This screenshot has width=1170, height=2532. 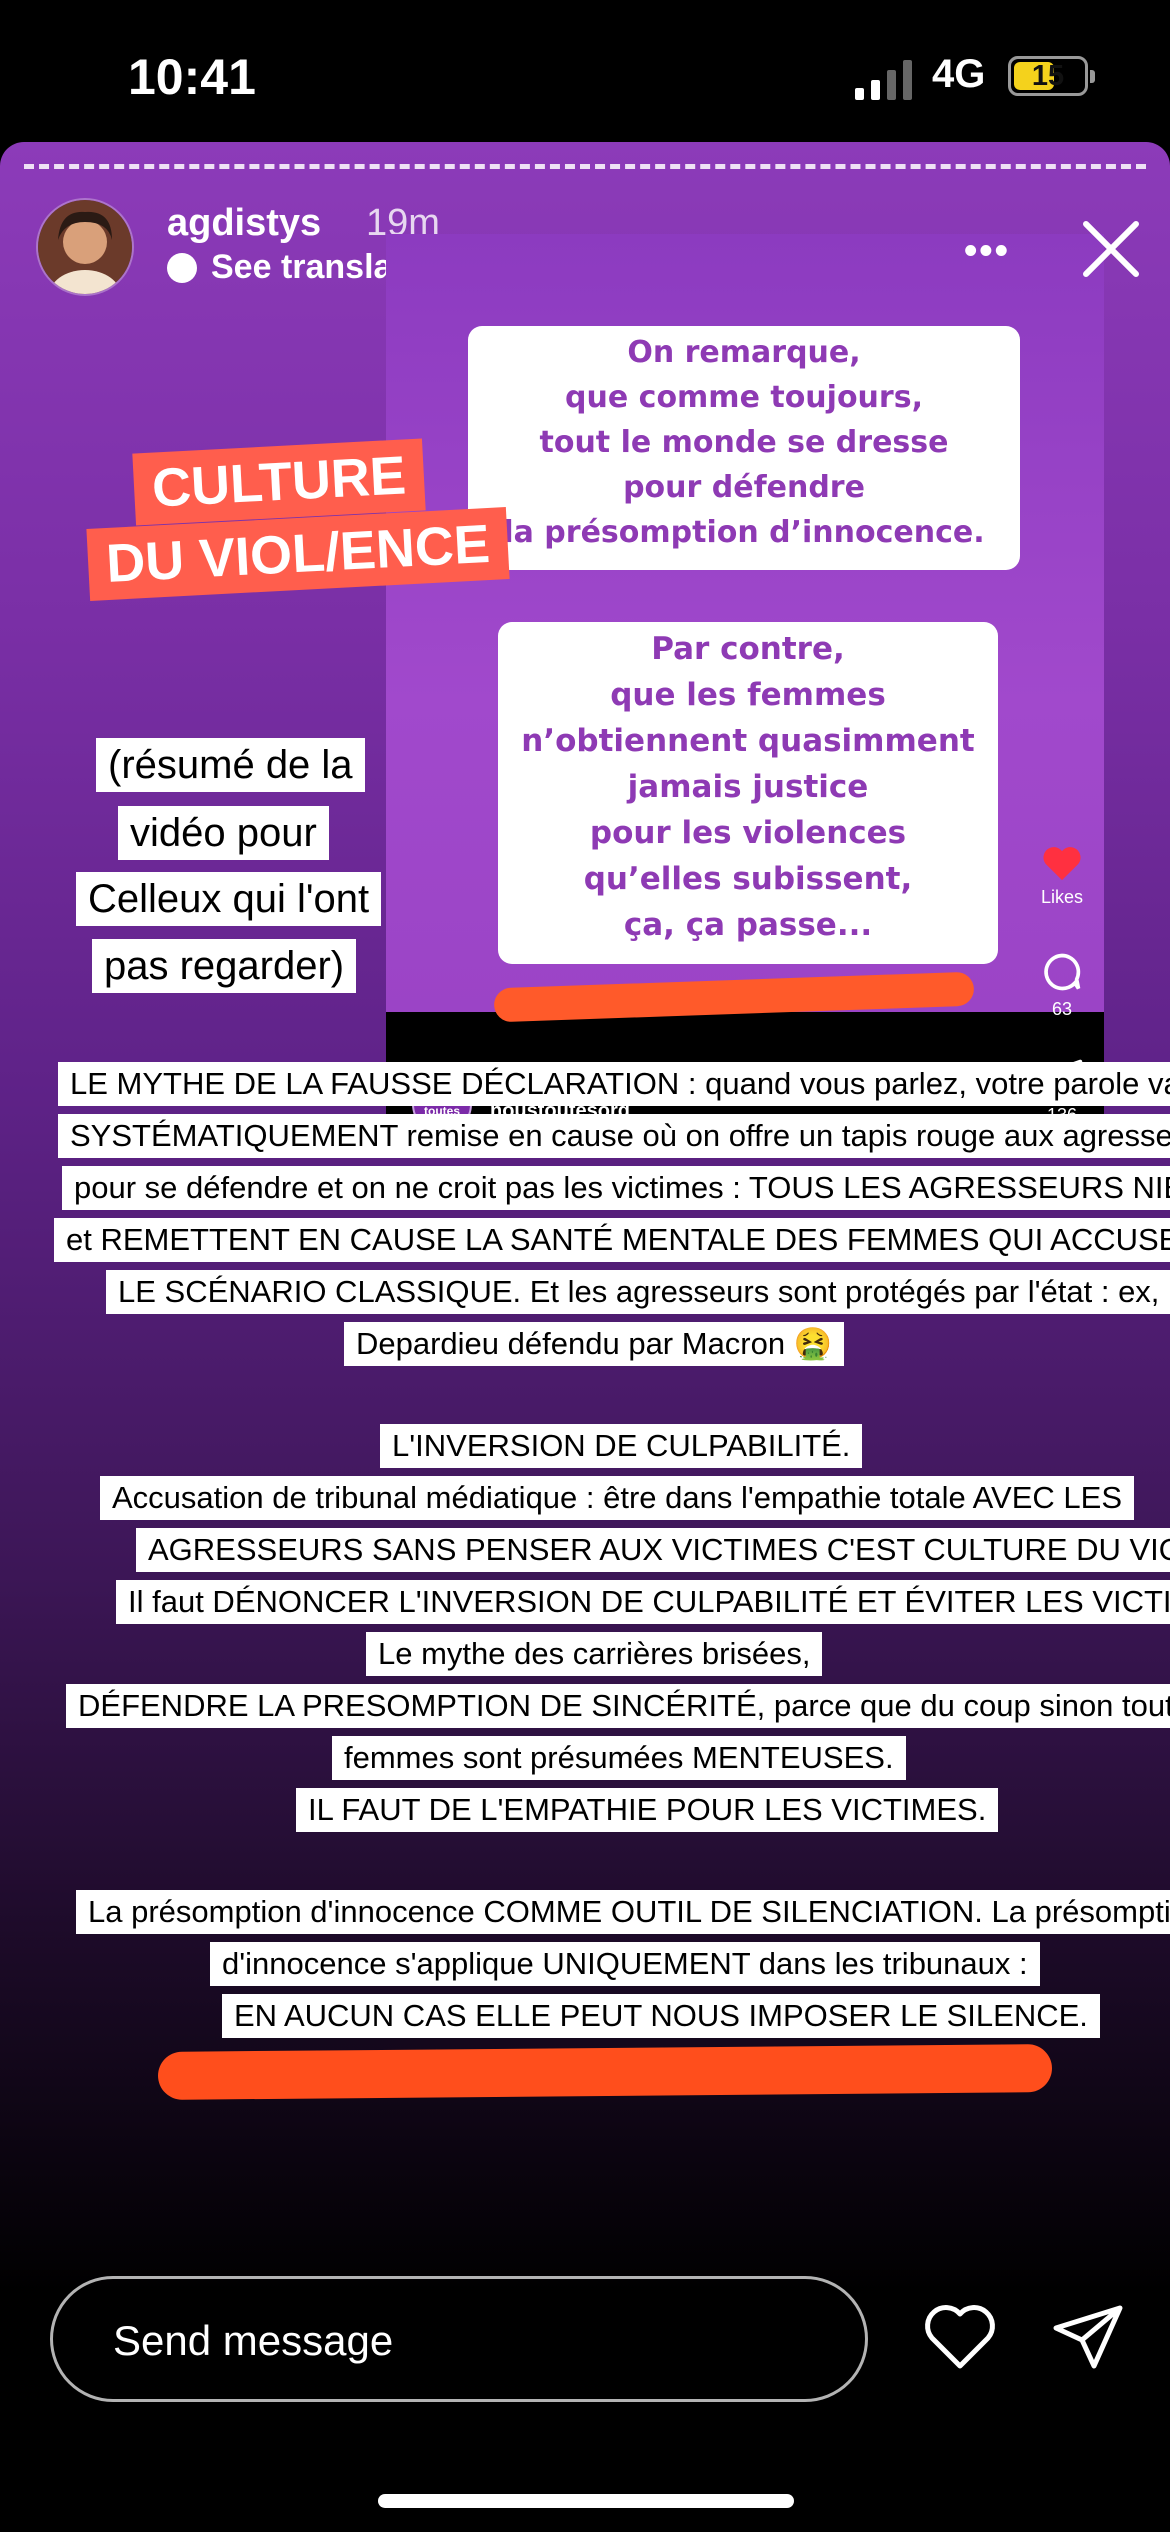 What do you see at coordinates (585, 166) in the screenshot?
I see `story-progress-bar` at bounding box center [585, 166].